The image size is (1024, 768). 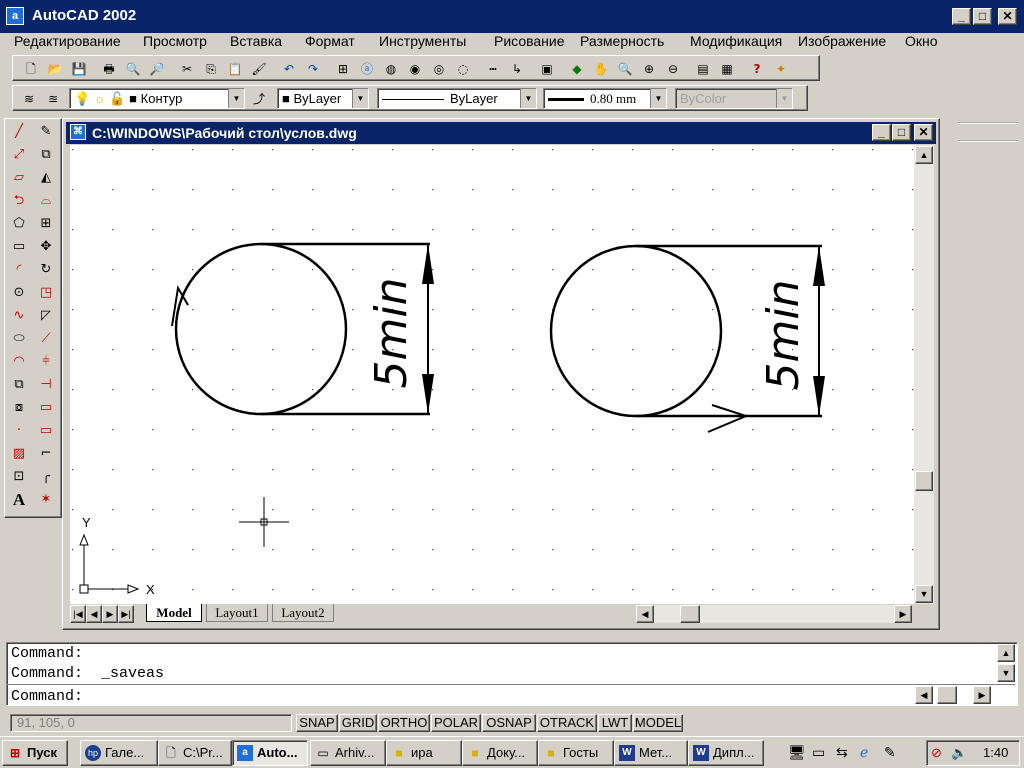 I want to click on cmd-hscroll-thumb, so click(x=947, y=695).